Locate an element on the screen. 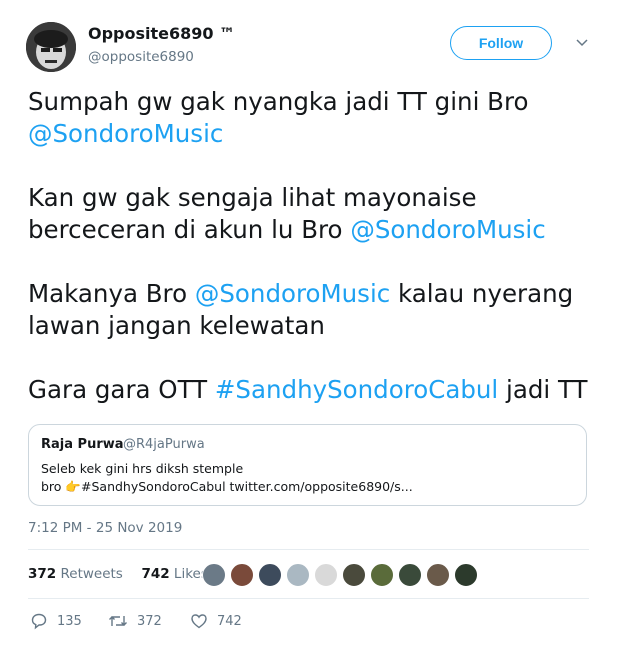  tweet-line: Makanya Bro @SondoroMusic kalau nyerang is located at coordinates (301, 293).